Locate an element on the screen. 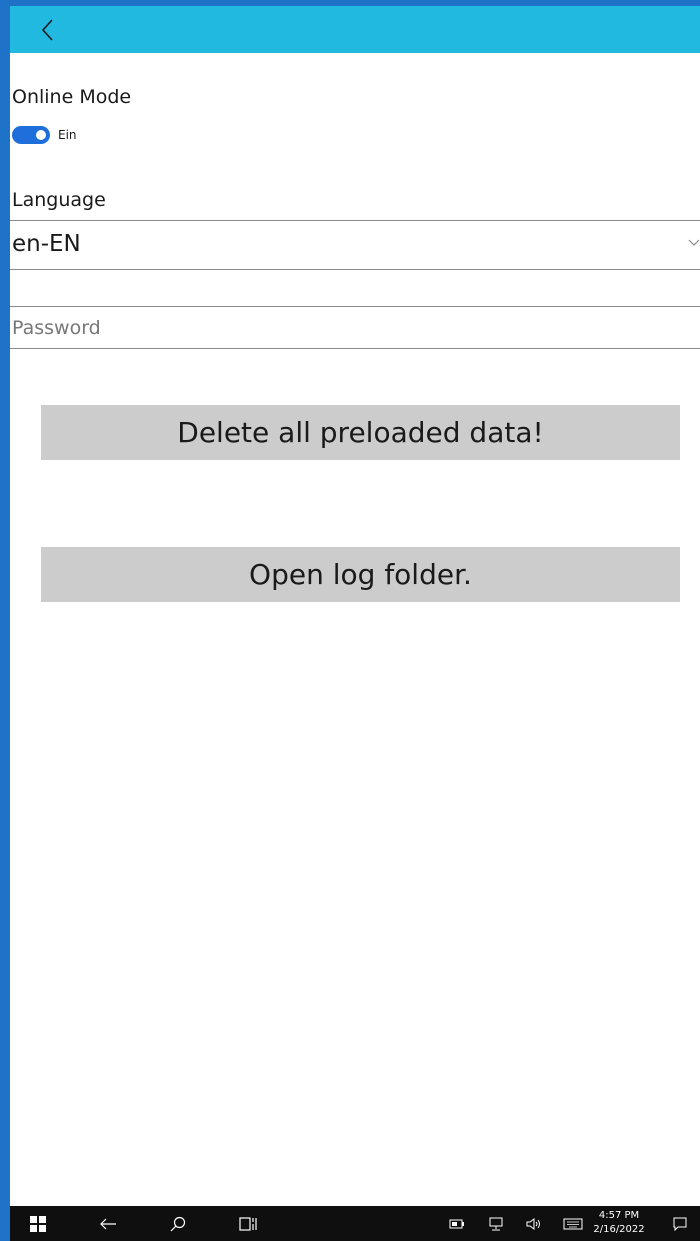  back-button is located at coordinates (48, 30).